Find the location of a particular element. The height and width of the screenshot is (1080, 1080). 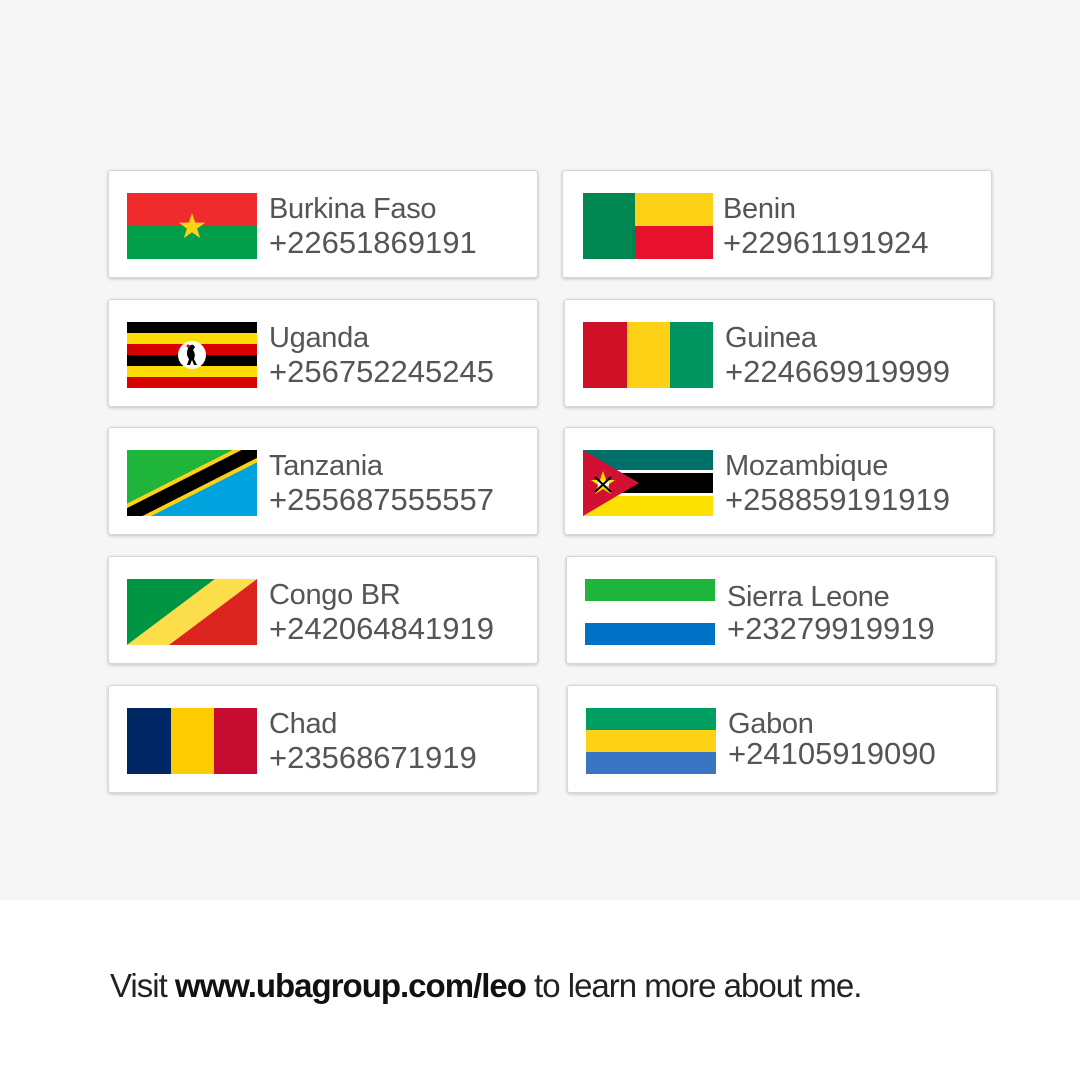

phone-number: +256752245245 is located at coordinates (381, 372).